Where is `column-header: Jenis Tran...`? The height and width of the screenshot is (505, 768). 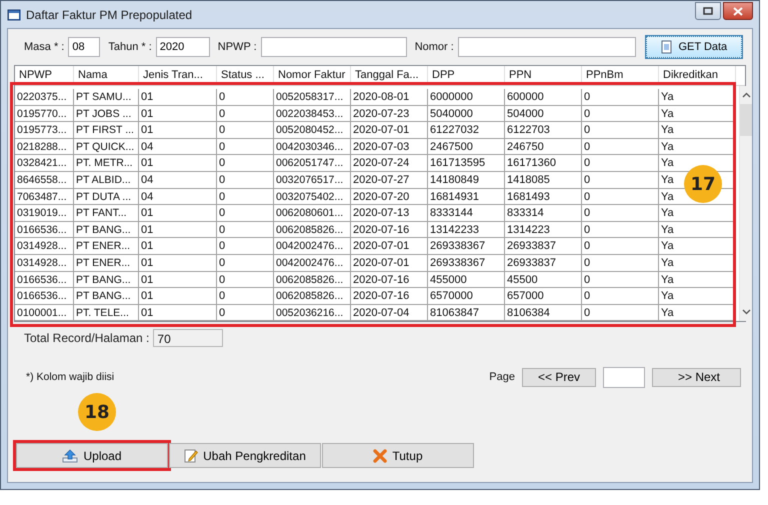
column-header: Jenis Tran... is located at coordinates (178, 75).